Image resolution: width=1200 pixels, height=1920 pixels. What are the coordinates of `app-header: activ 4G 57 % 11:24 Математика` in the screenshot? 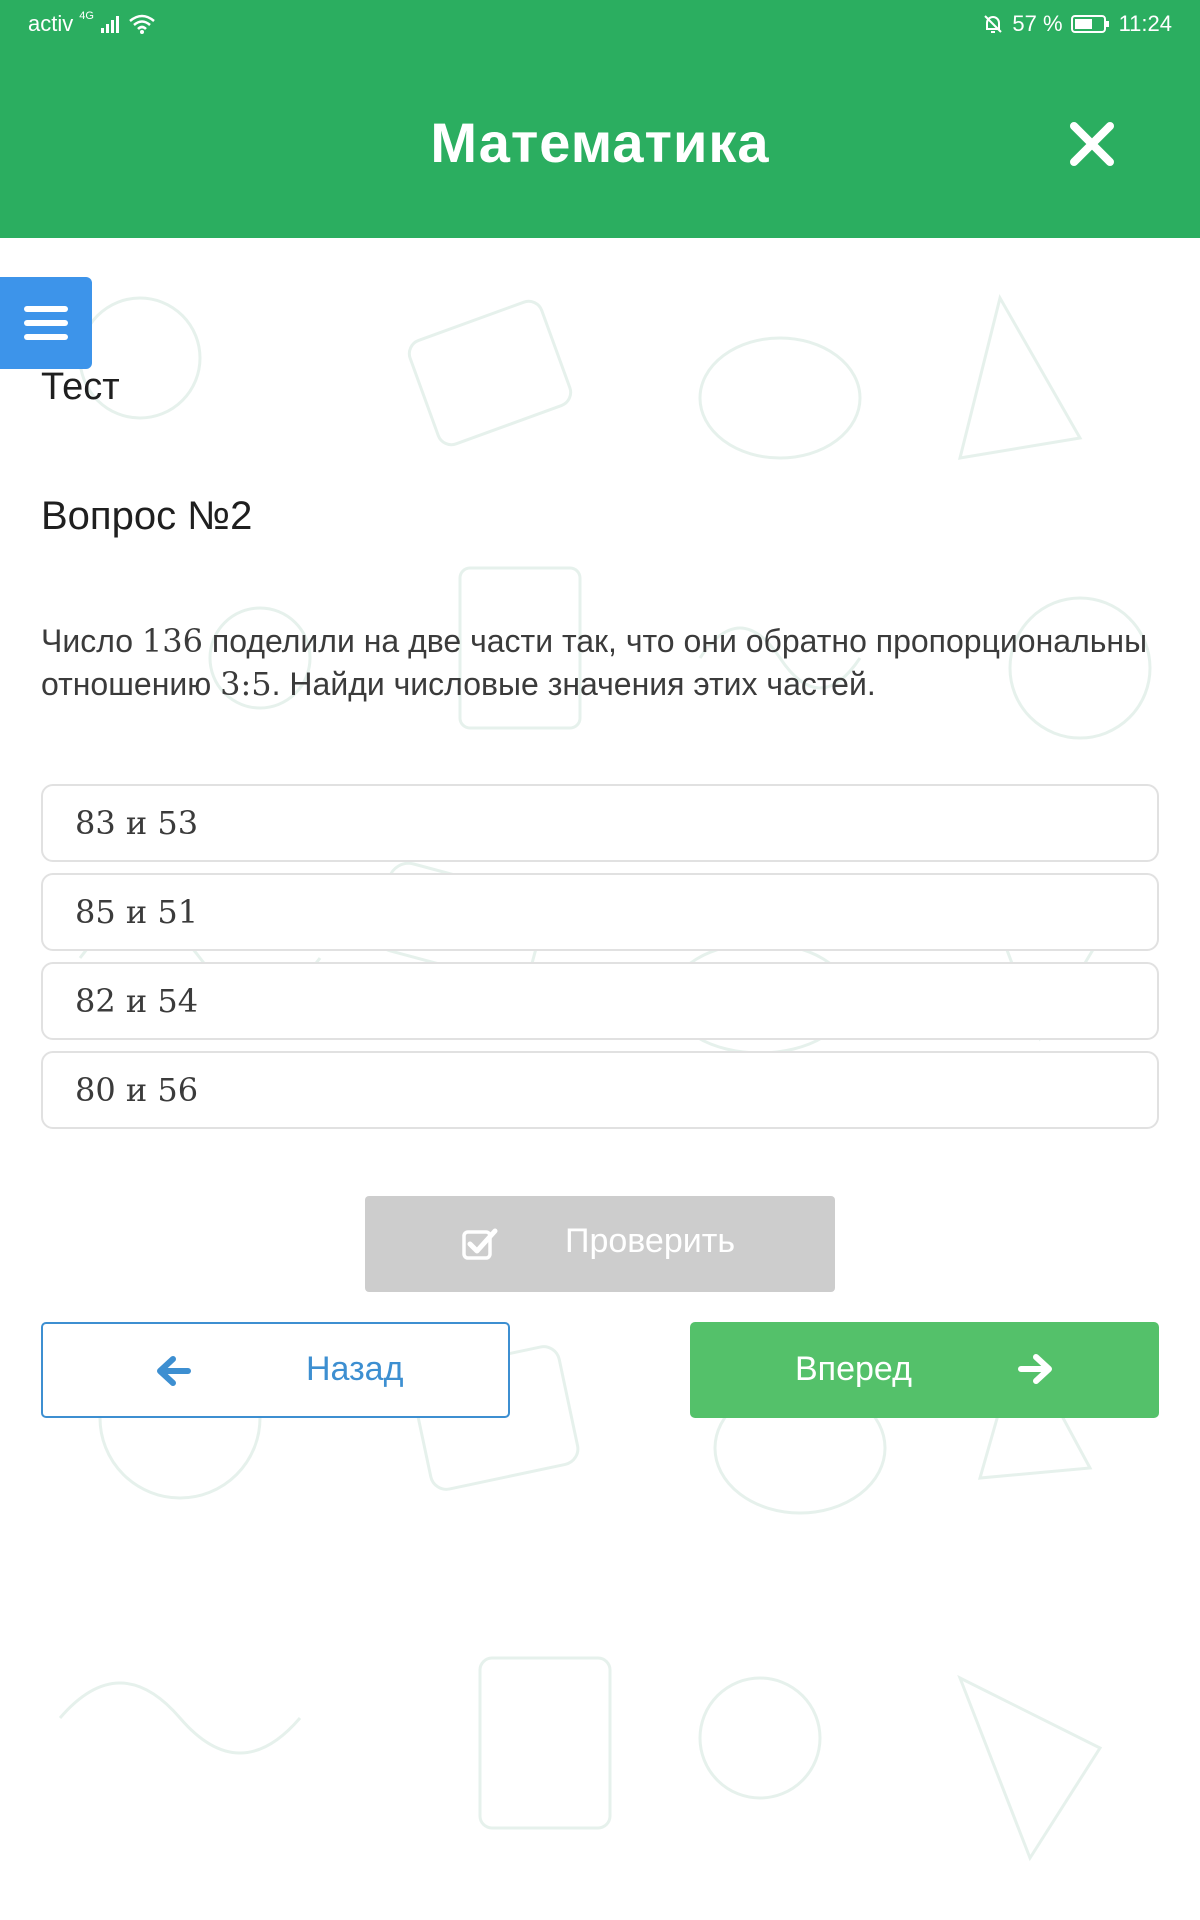 It's located at (600, 119).